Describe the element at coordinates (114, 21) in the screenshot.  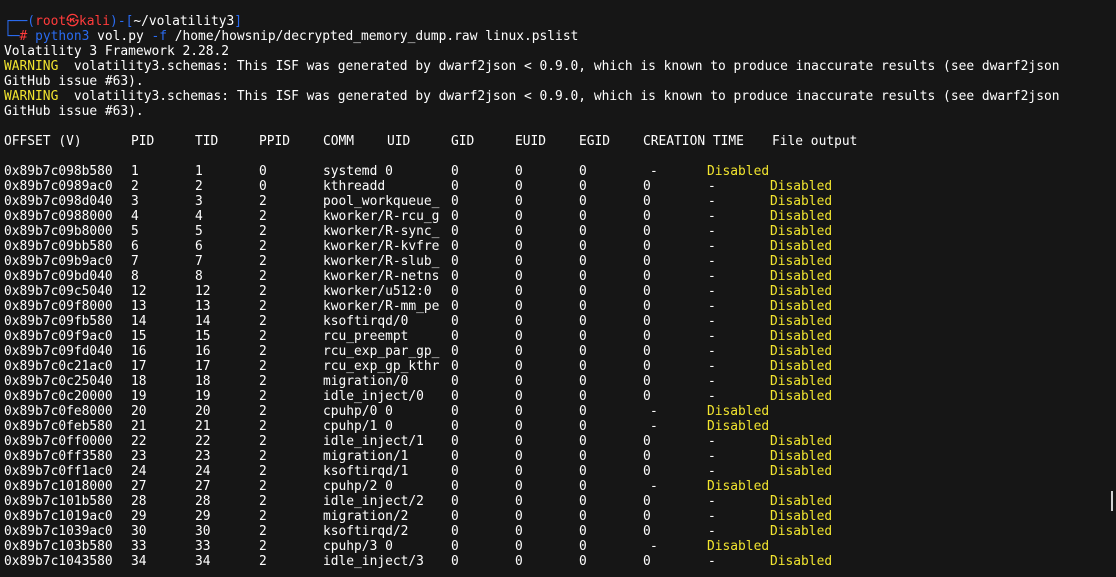
I see `prompt-close-paren: )` at that location.